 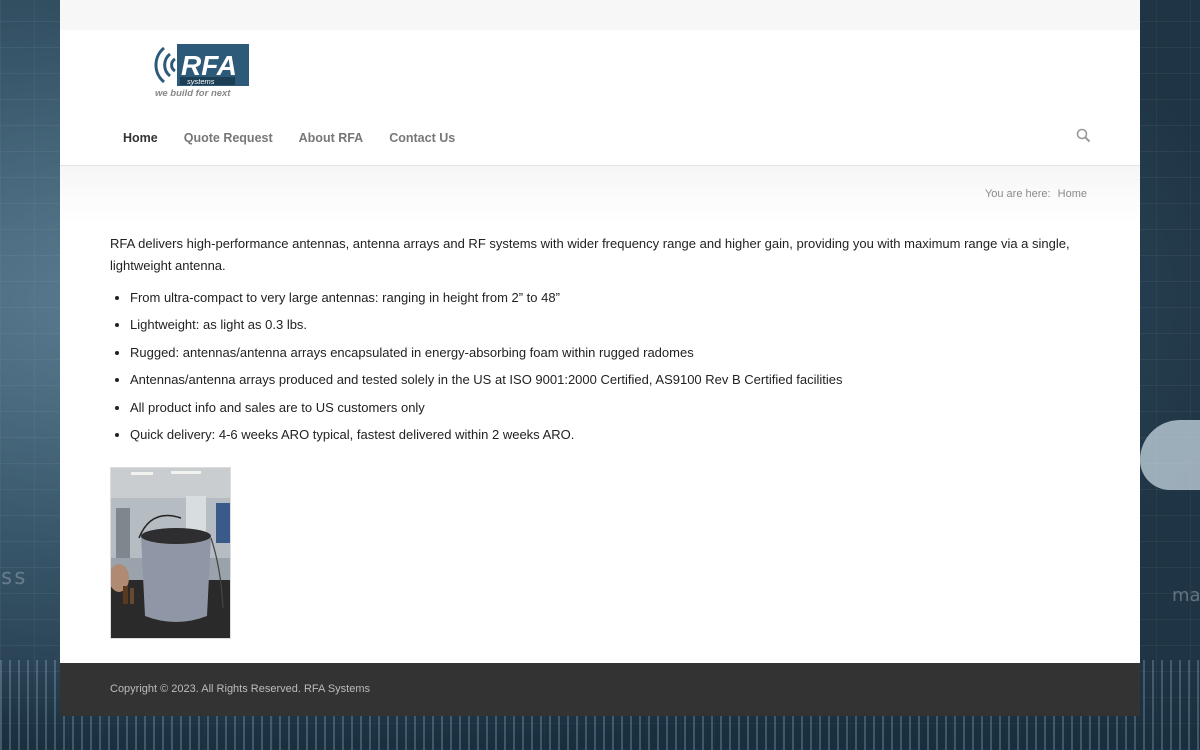 I want to click on main-nav: Home Quote Request About RFA Contact Us, so click(x=302, y=138).